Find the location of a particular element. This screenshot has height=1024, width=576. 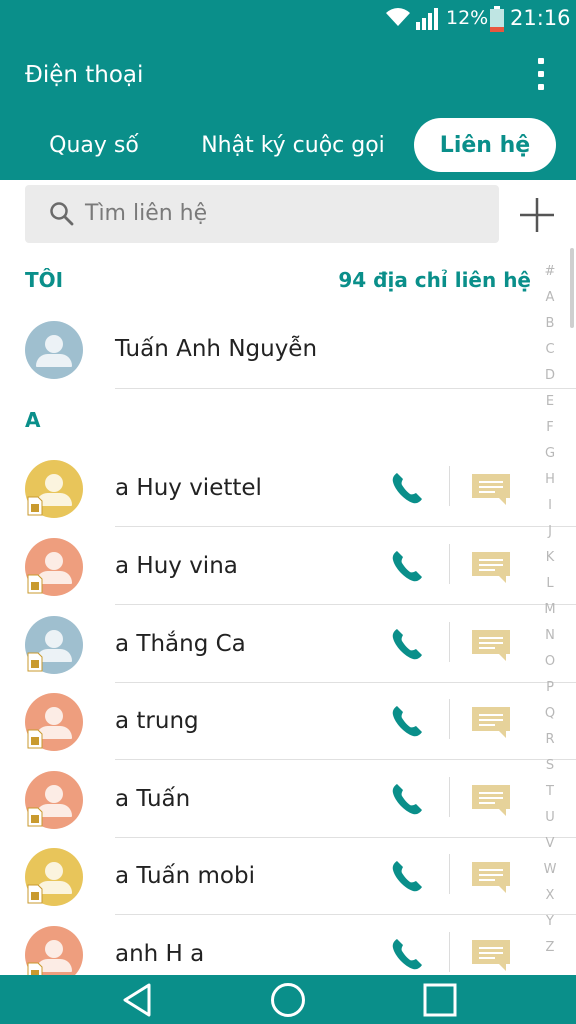

app-title: Điện thoại is located at coordinates (84, 75).